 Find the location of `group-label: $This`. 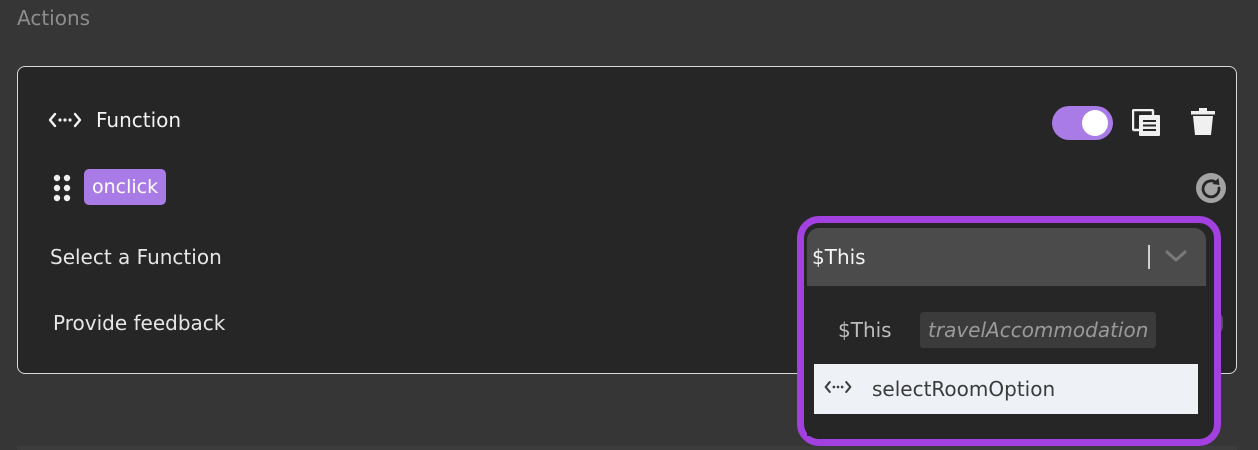

group-label: $This is located at coordinates (865, 330).